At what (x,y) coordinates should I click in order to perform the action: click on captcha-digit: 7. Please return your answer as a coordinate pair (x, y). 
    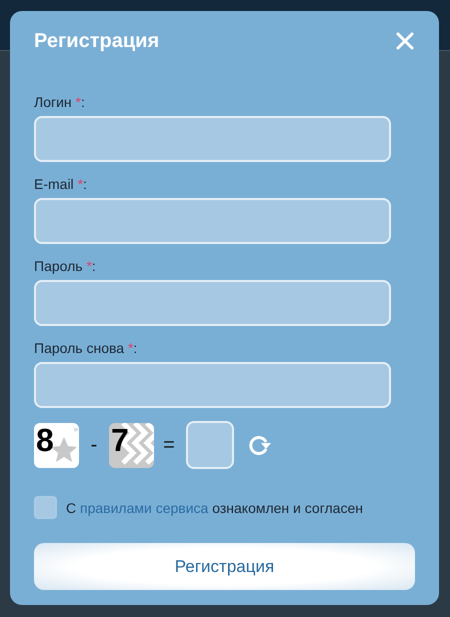
    Looking at the image, I should click on (131, 445).